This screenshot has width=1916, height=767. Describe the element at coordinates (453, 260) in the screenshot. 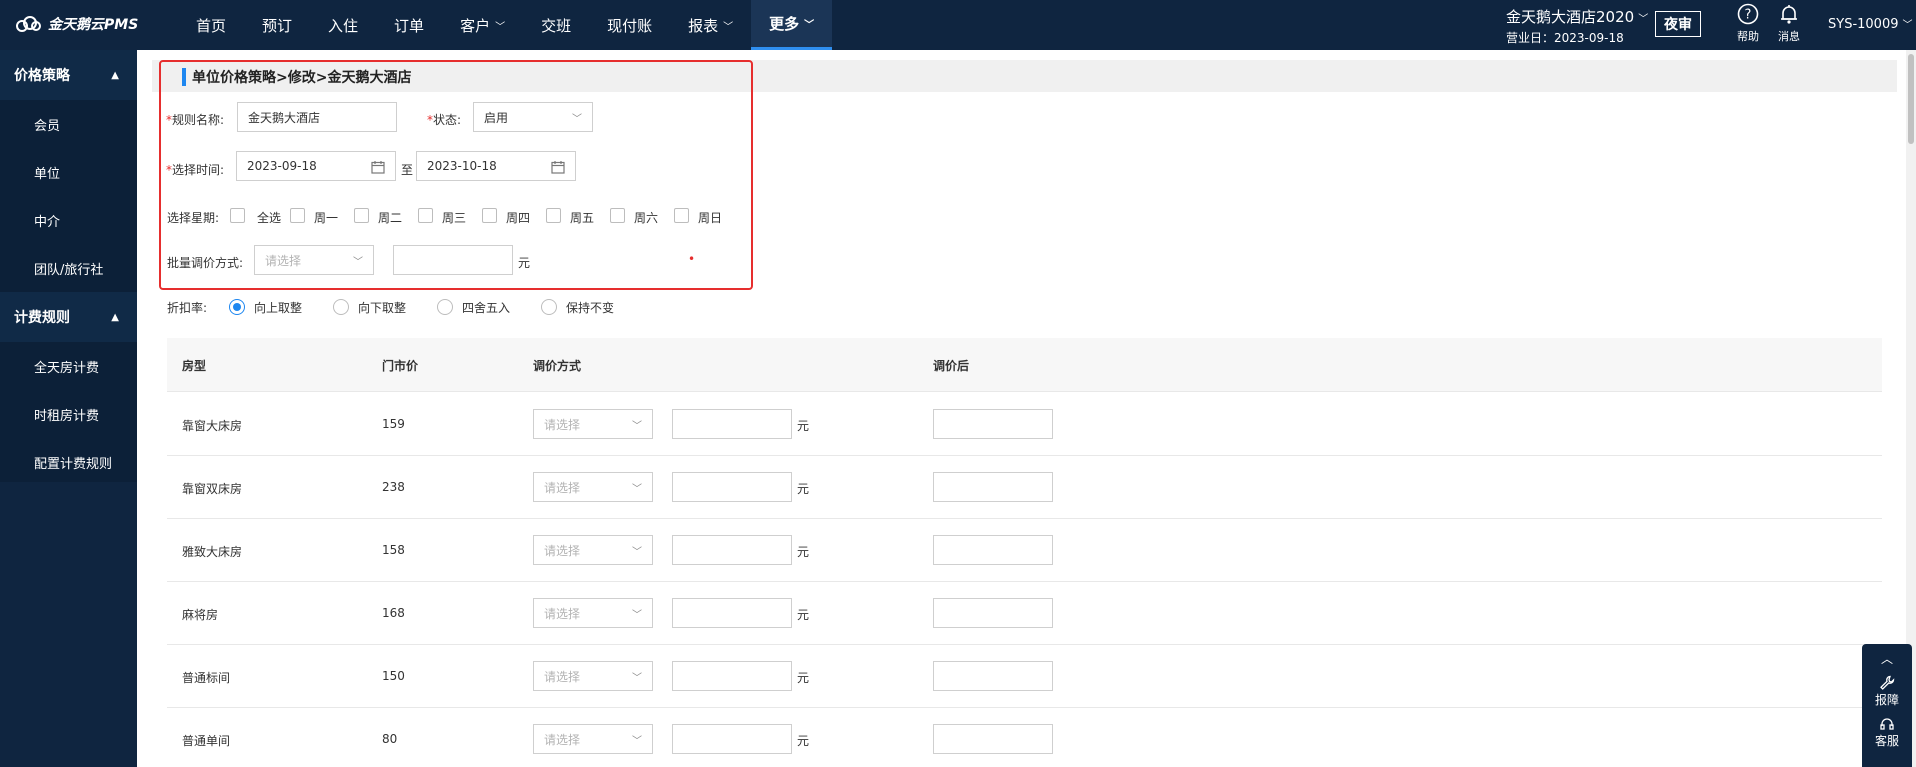

I see `batch-adjust-amount-input` at that location.